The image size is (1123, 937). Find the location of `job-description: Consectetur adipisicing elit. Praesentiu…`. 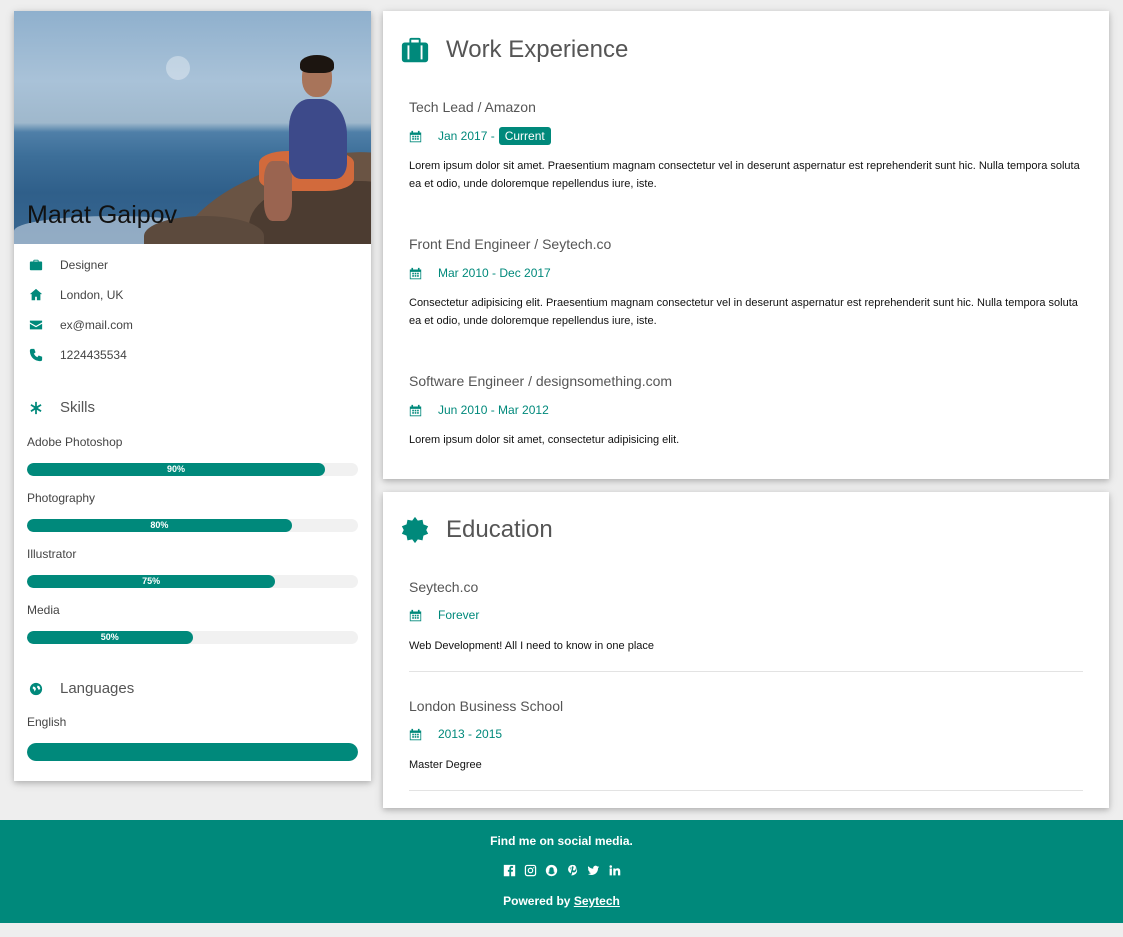

job-description: Consectetur adipisicing elit. Praesentiu… is located at coordinates (743, 312).